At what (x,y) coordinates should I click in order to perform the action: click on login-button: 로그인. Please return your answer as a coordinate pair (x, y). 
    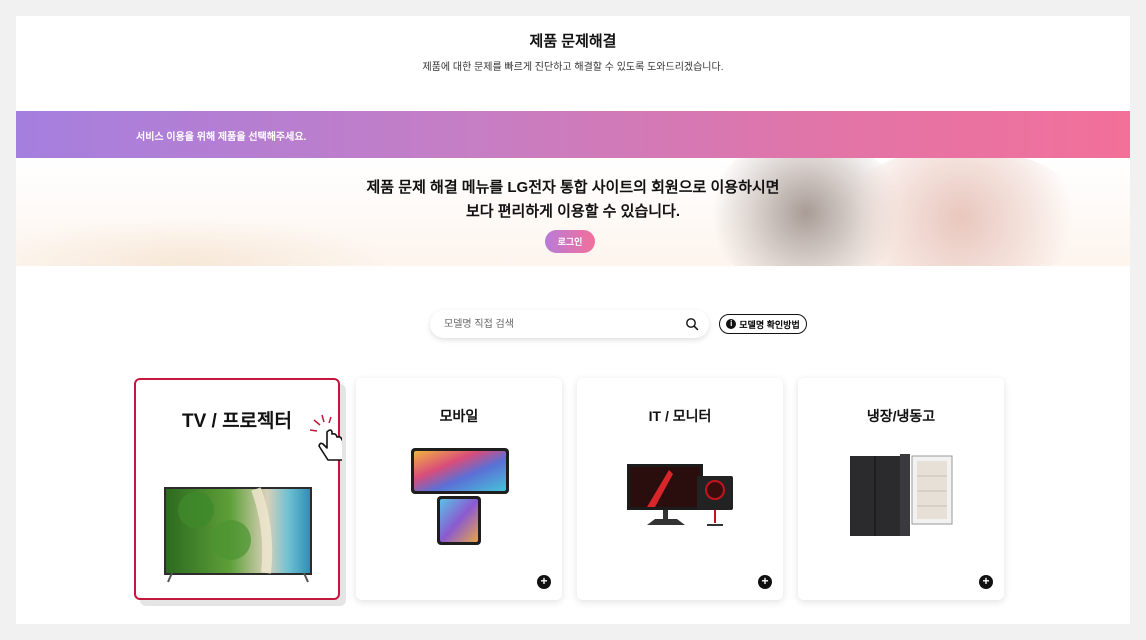
    Looking at the image, I should click on (570, 241).